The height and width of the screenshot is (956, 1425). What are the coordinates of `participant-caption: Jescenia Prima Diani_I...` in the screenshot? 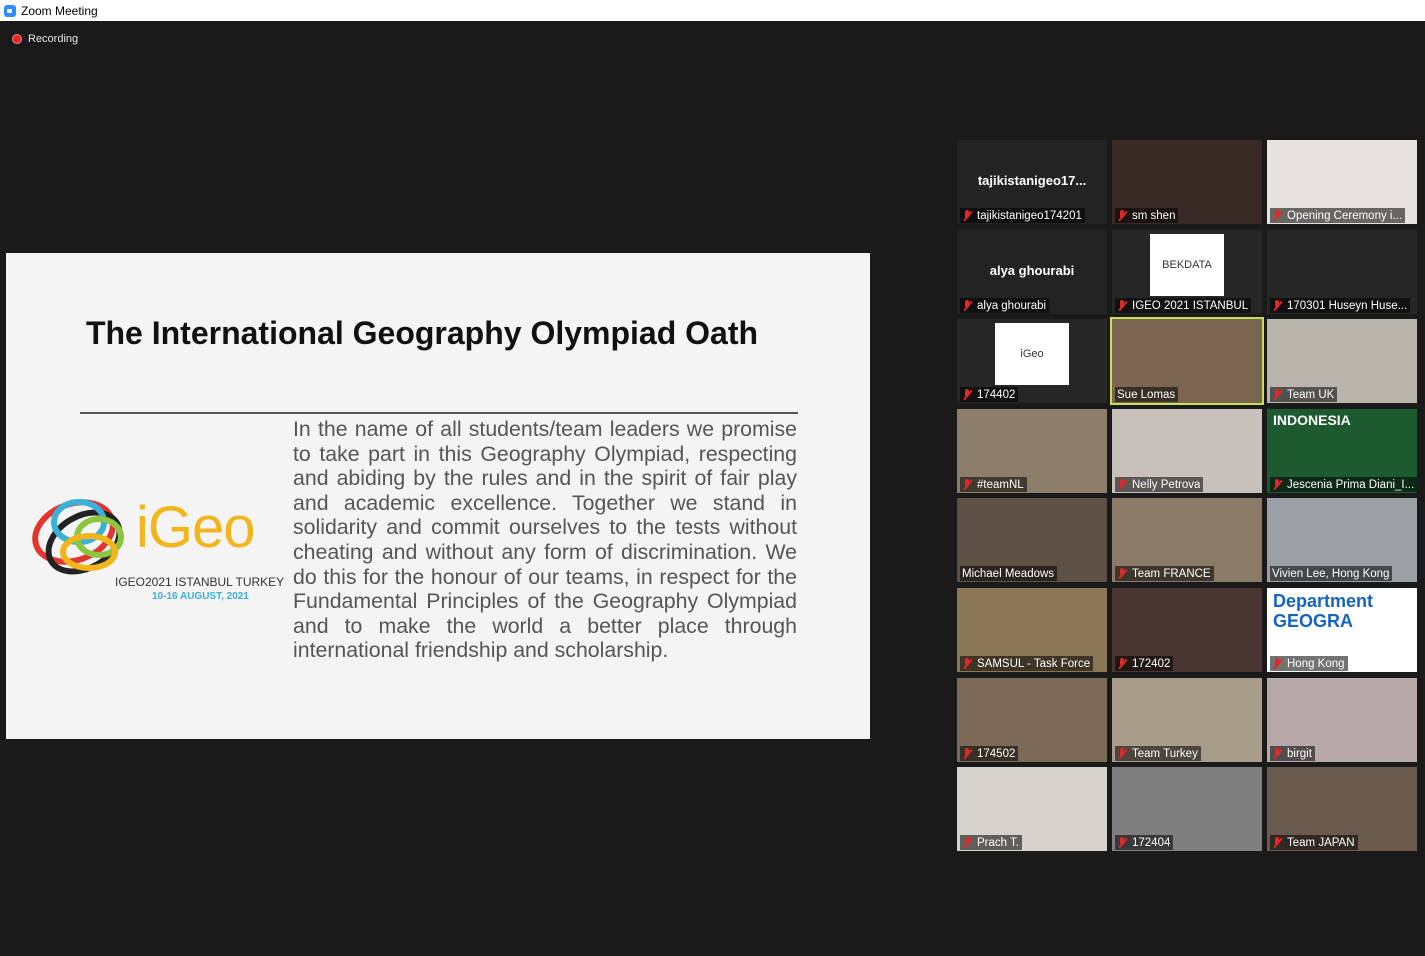 It's located at (1343, 484).